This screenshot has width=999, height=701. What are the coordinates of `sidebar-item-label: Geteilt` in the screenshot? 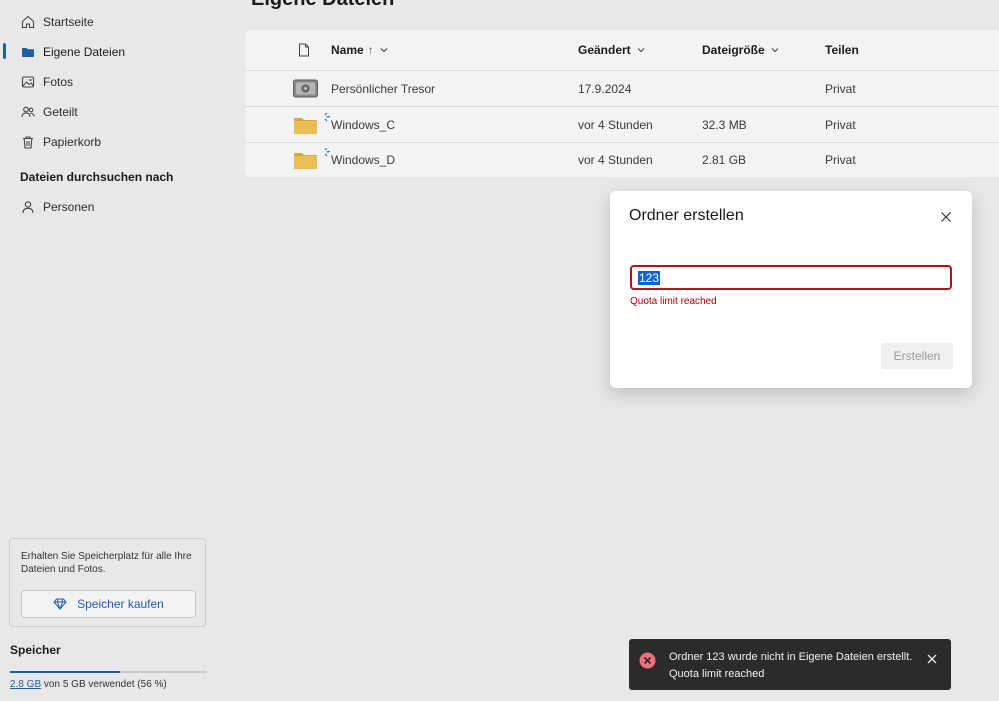 It's located at (60, 112).